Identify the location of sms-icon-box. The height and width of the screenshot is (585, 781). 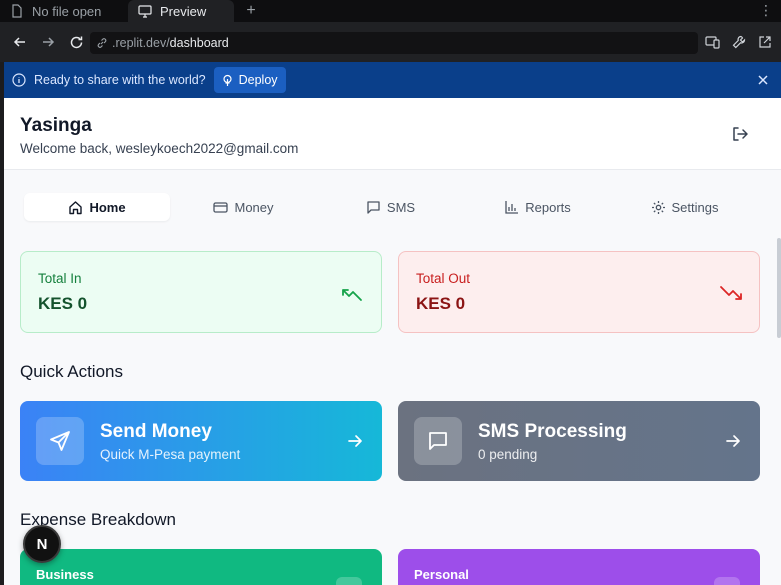
(438, 441).